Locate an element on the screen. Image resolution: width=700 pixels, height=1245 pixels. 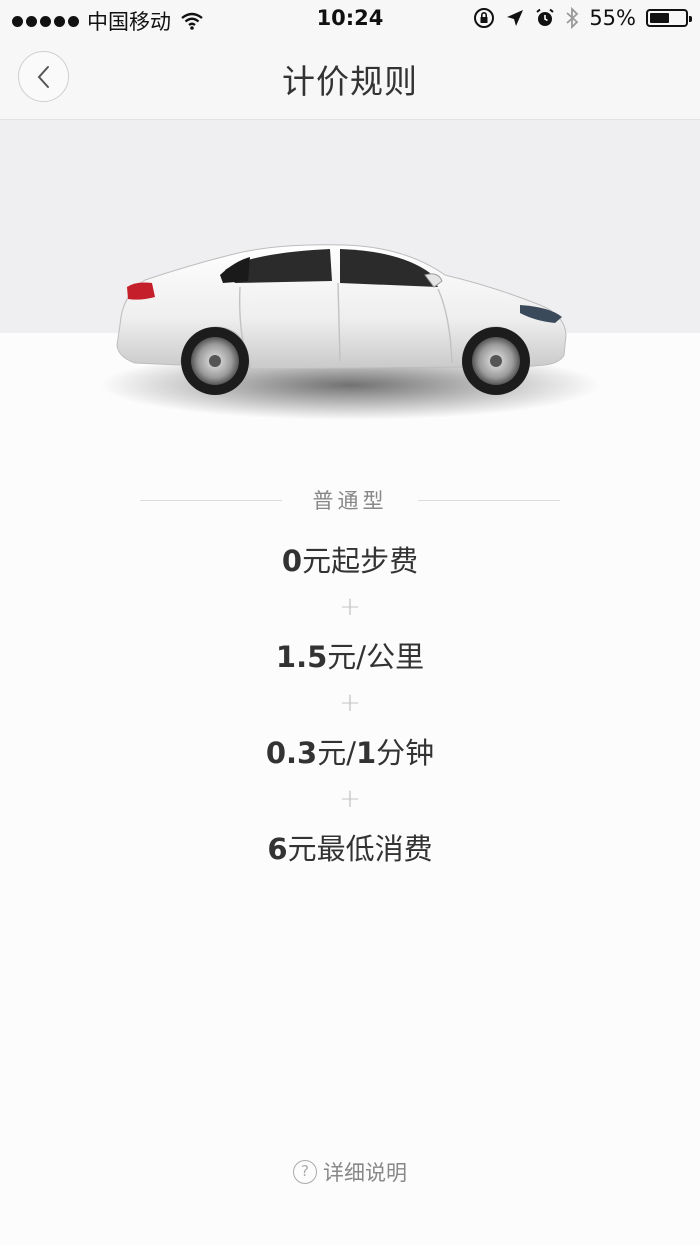
detail-label: 详细说明 is located at coordinates (365, 1173).